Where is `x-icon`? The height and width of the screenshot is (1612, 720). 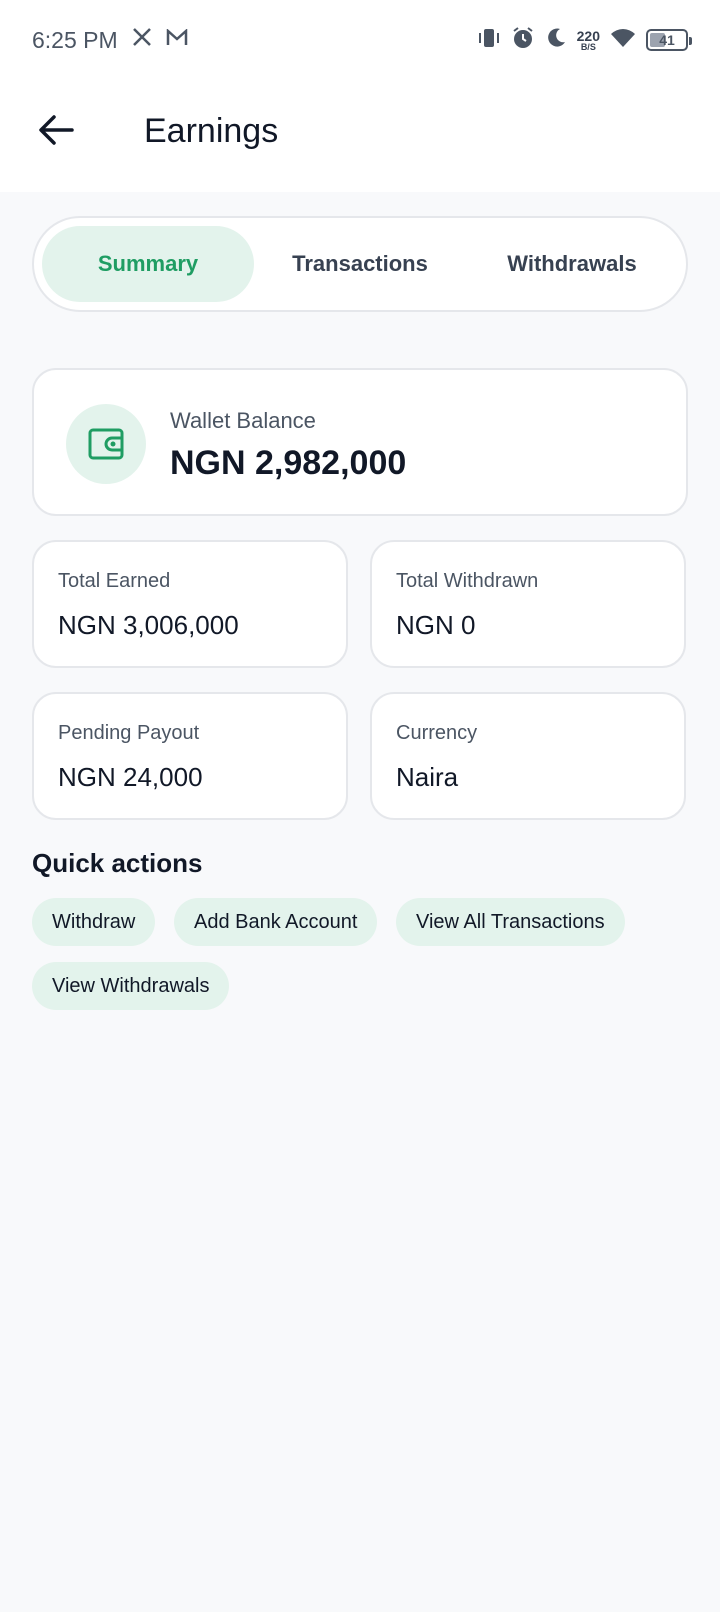 x-icon is located at coordinates (142, 40).